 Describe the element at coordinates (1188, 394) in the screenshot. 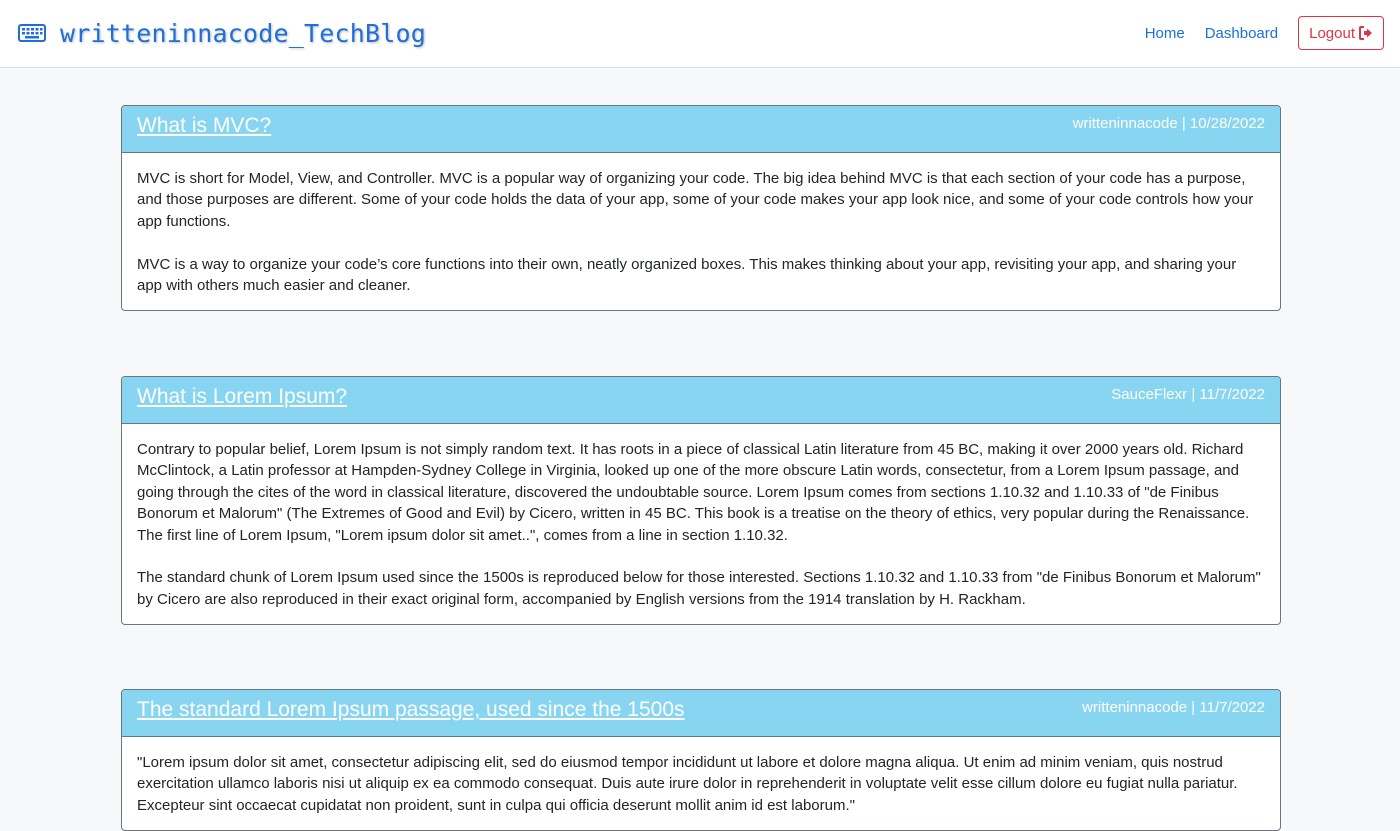

I see `post-meta: SauceFlexr | 11/7/2022` at that location.